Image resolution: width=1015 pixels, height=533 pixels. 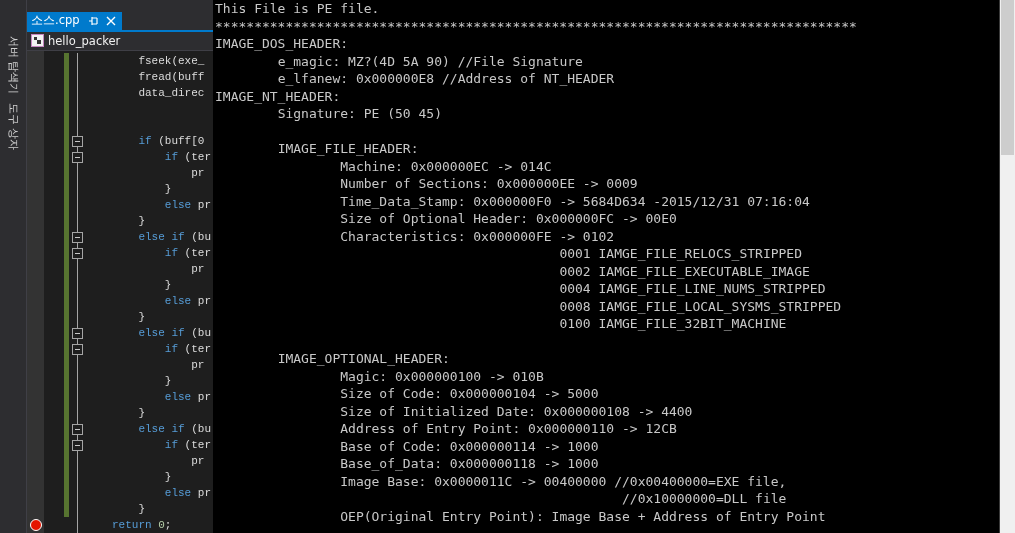 What do you see at coordinates (35, 525) in the screenshot?
I see `breakpoint-icon` at bounding box center [35, 525].